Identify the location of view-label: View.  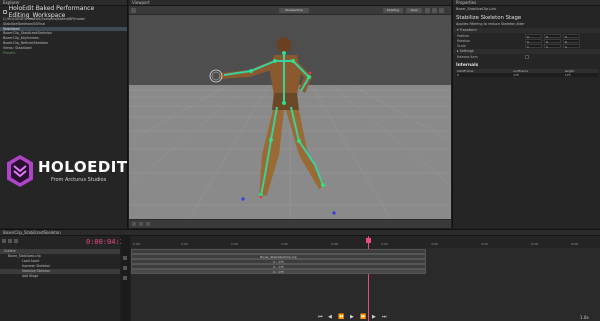
(414, 10).